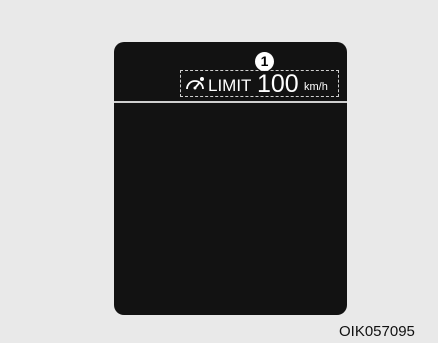 Image resolution: width=438 pixels, height=343 pixels. I want to click on limit-unit: km/h, so click(316, 87).